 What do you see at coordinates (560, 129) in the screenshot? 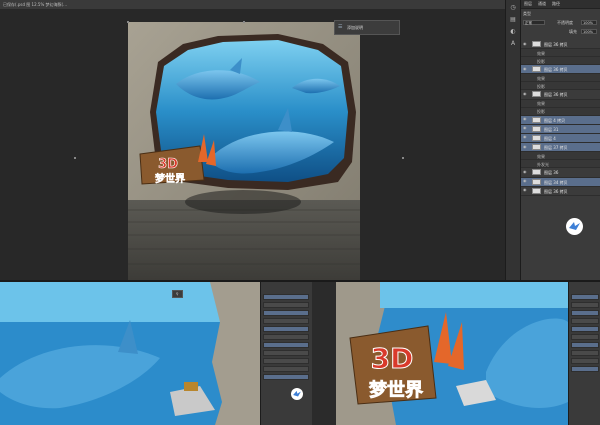
I see `layer-row: ◉ 图层 31` at bounding box center [560, 129].